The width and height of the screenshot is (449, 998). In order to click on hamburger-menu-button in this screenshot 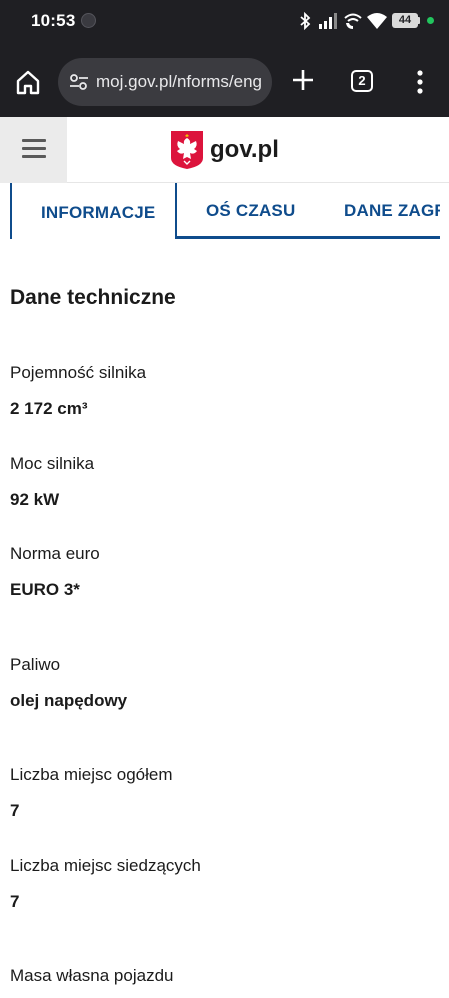, I will do `click(33, 150)`.